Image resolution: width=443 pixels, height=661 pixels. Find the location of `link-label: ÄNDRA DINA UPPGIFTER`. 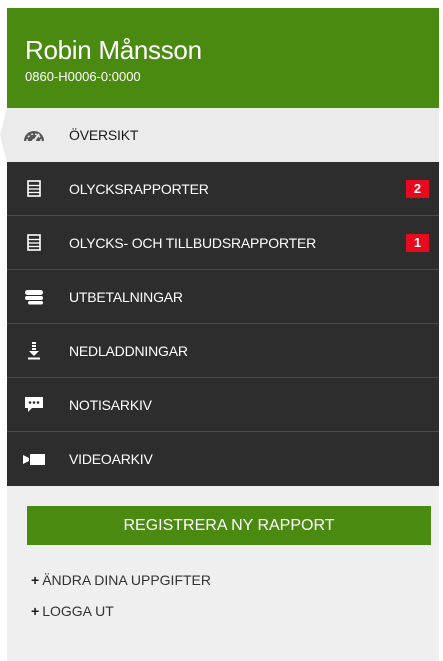

link-label: ÄNDRA DINA UPPGIFTER is located at coordinates (126, 580).